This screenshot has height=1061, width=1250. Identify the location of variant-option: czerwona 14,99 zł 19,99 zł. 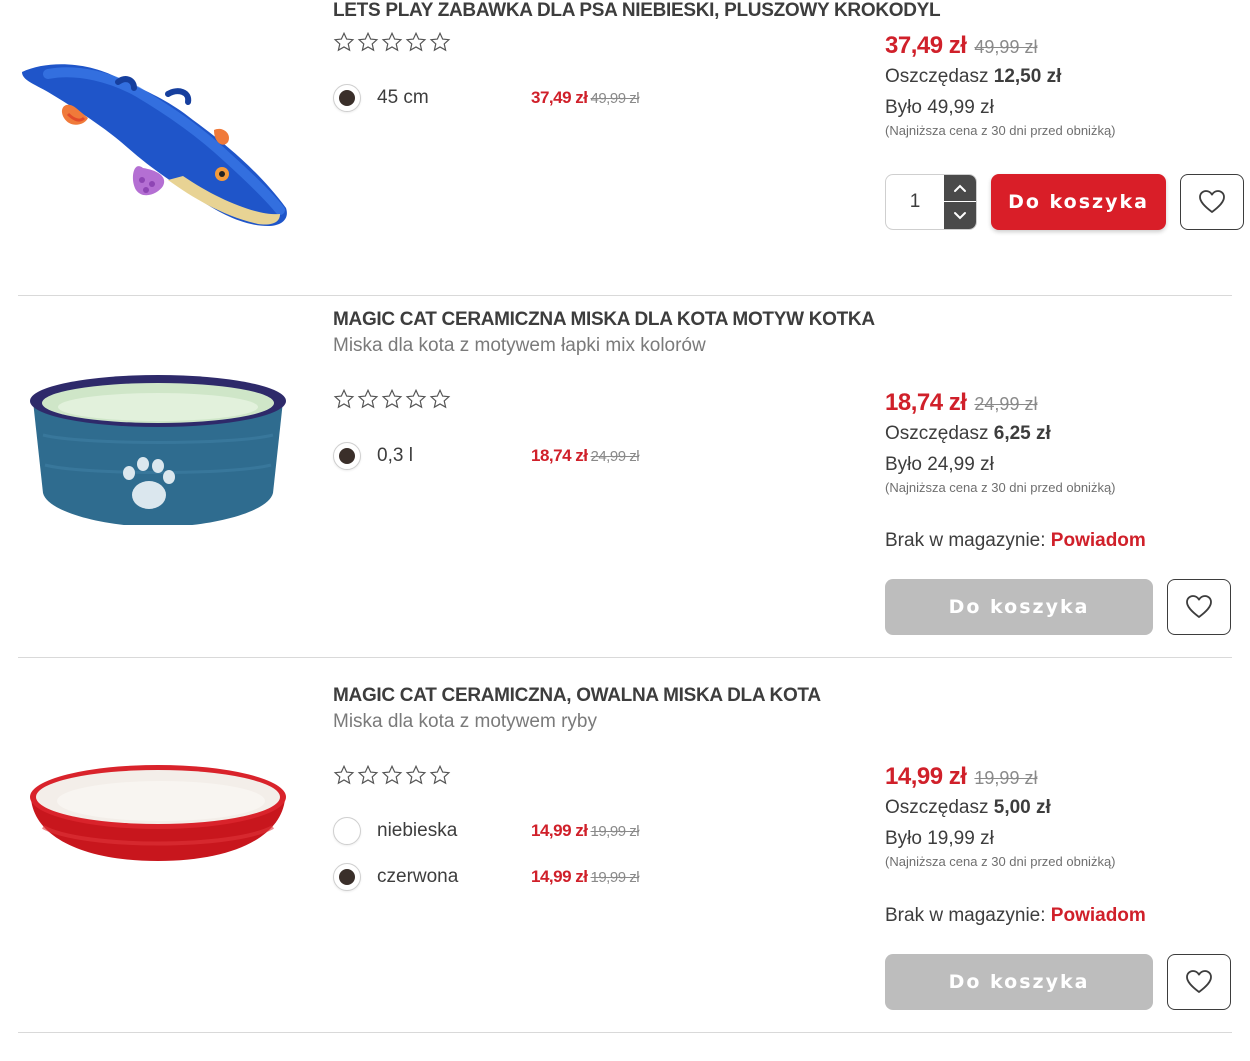
(498, 877).